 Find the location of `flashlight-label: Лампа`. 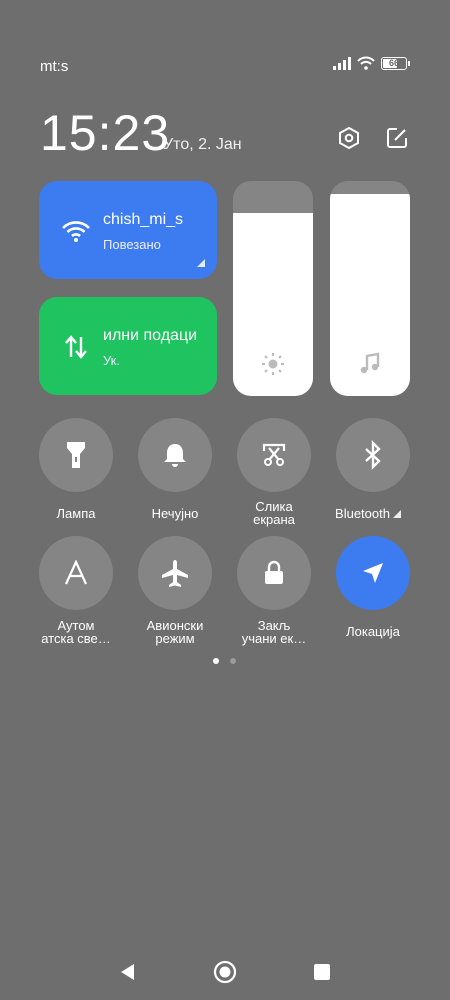

flashlight-label: Лампа is located at coordinates (76, 513).